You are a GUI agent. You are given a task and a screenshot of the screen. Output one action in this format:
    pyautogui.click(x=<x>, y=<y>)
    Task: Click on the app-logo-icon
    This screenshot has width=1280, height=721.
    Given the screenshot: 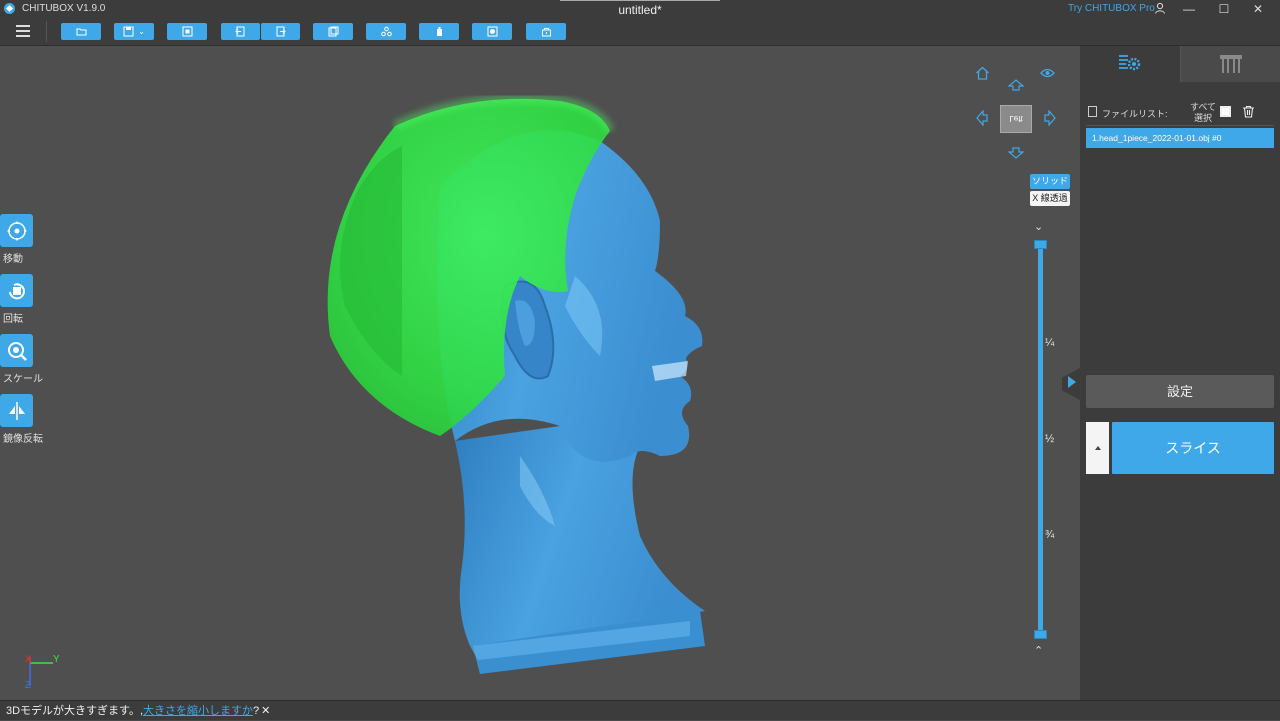 What is the action you would take?
    pyautogui.click(x=9, y=8)
    